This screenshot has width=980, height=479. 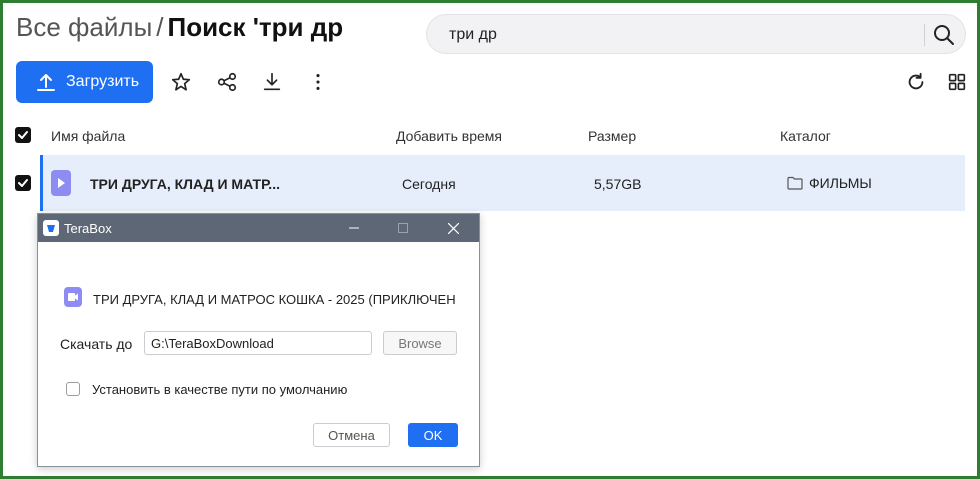 I want to click on upload-icon, so click(x=46, y=82).